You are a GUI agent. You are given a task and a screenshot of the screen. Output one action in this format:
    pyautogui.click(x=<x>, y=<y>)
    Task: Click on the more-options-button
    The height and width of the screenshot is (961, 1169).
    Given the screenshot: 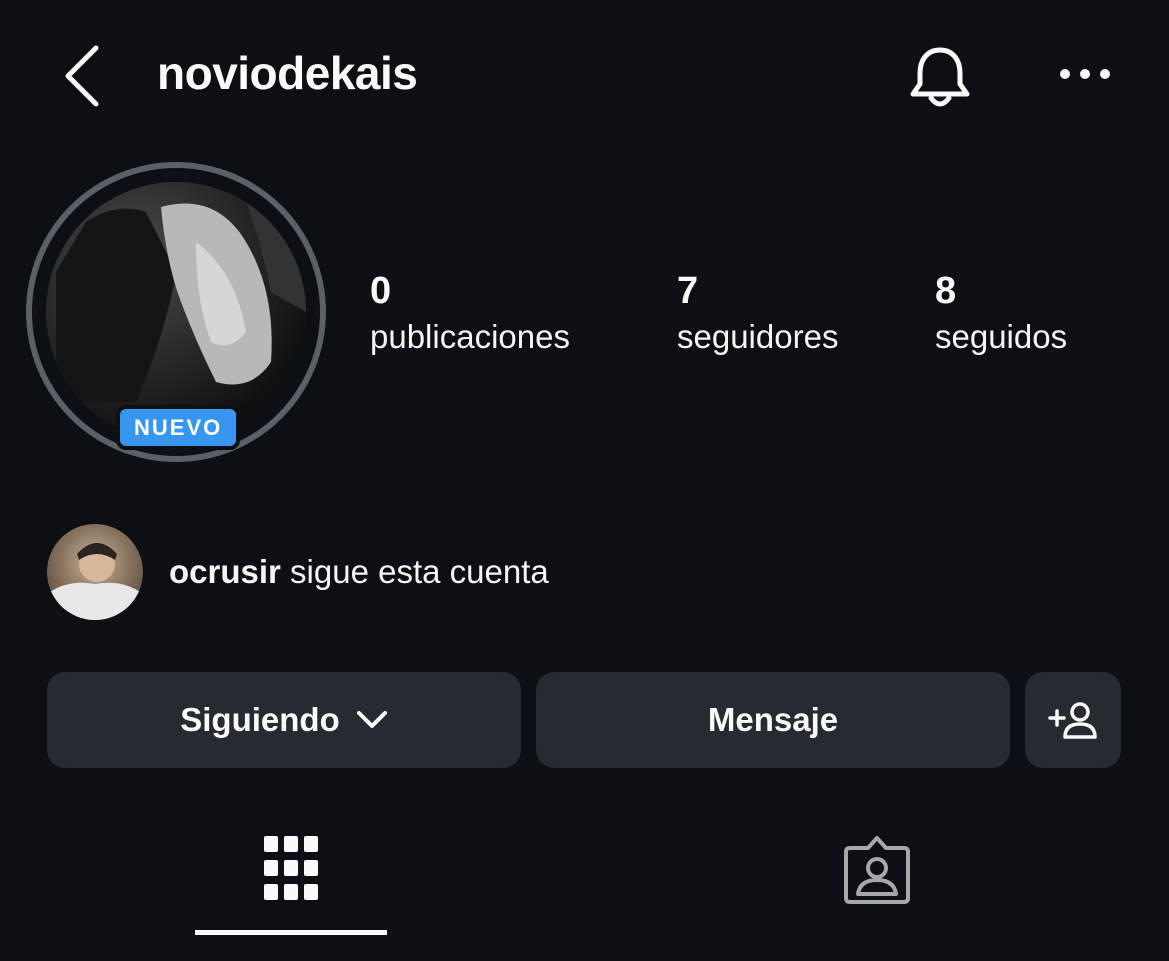 What is the action you would take?
    pyautogui.click(x=1085, y=74)
    